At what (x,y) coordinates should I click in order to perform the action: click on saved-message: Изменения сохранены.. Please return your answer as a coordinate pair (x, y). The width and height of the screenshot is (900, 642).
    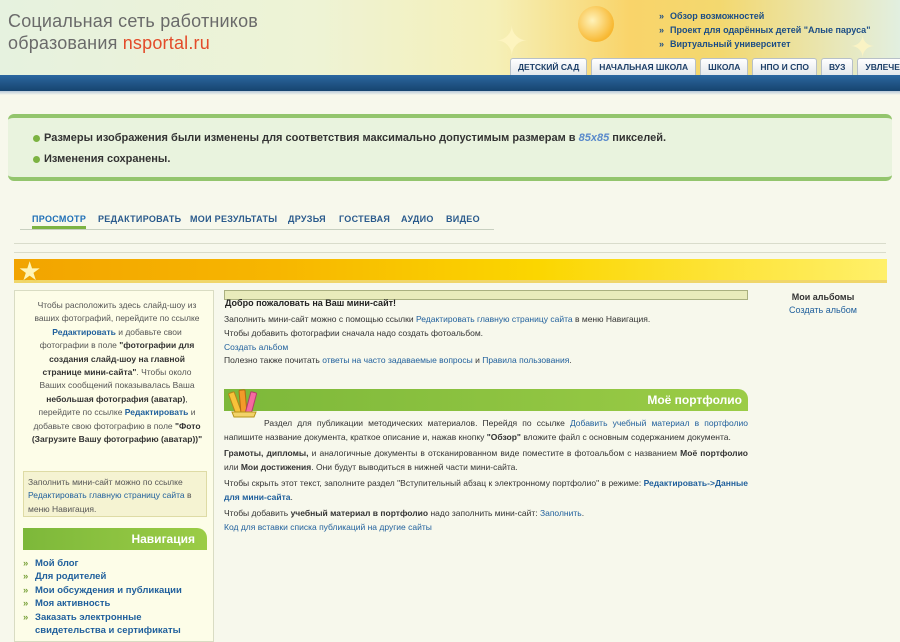
    Looking at the image, I should click on (101, 159).